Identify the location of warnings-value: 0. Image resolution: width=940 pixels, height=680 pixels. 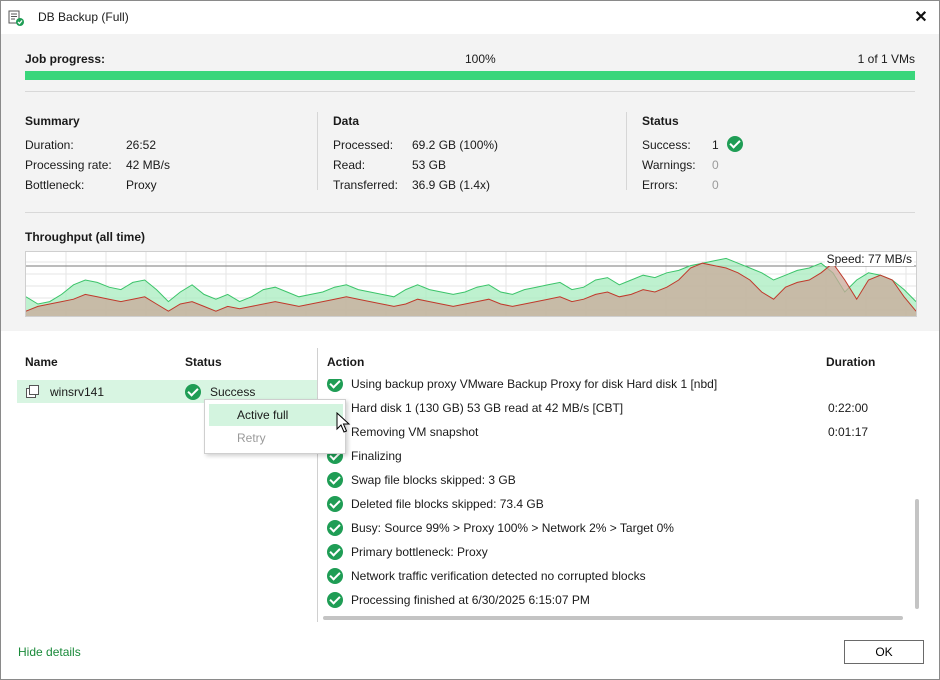
(715, 165).